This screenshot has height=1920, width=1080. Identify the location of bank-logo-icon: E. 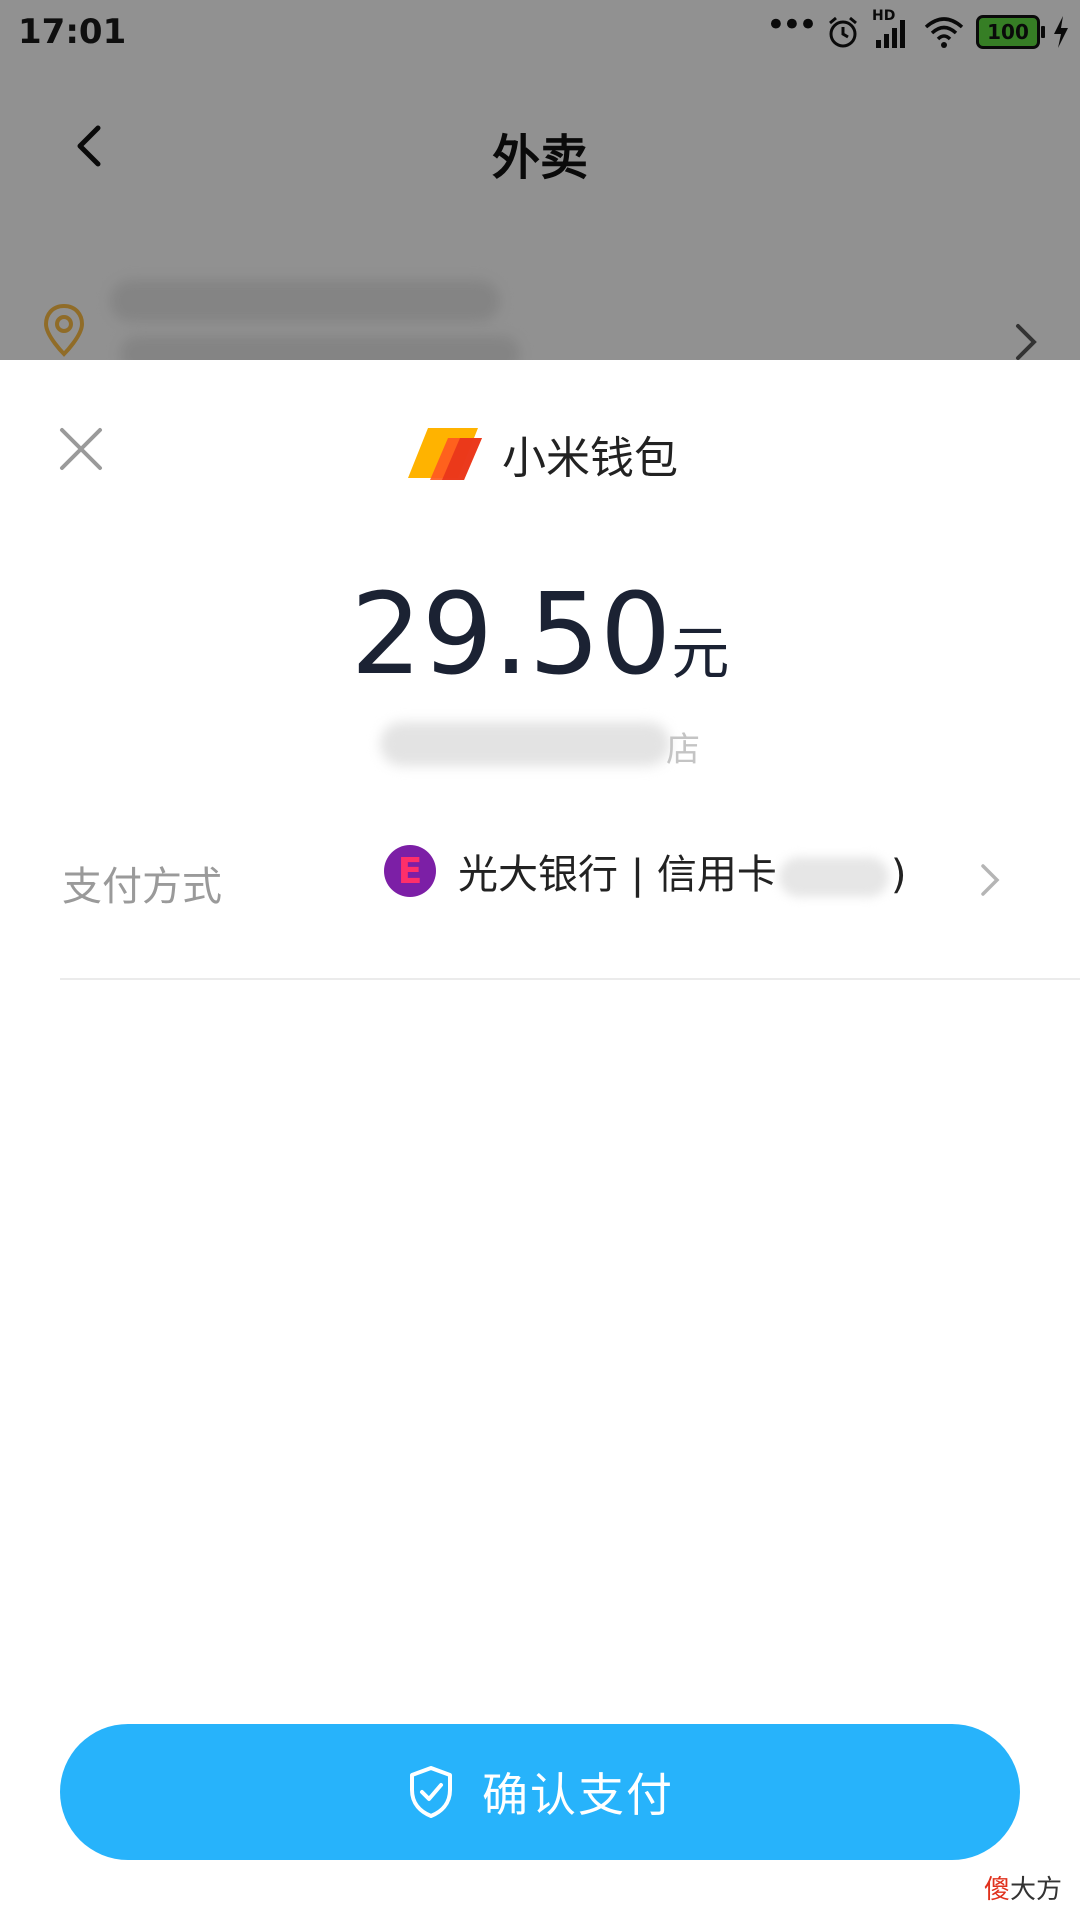
(410, 871).